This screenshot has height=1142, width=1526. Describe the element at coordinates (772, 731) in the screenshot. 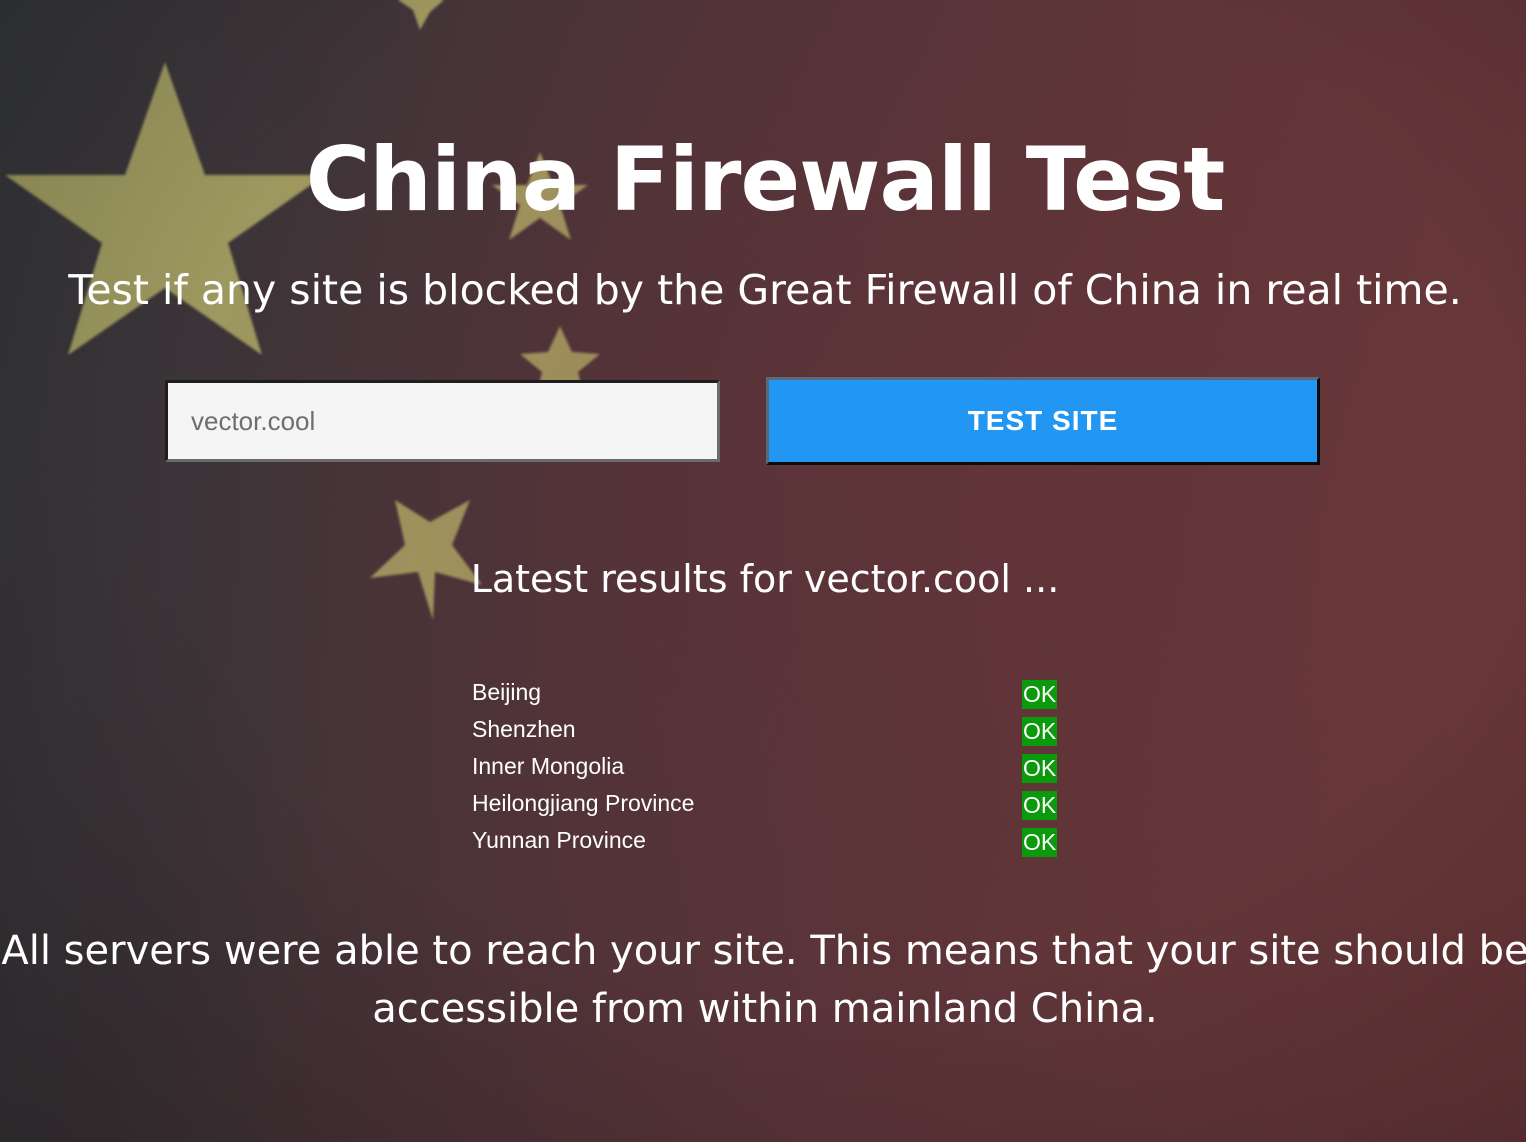

I see `table-row: Shenzhen OK` at that location.